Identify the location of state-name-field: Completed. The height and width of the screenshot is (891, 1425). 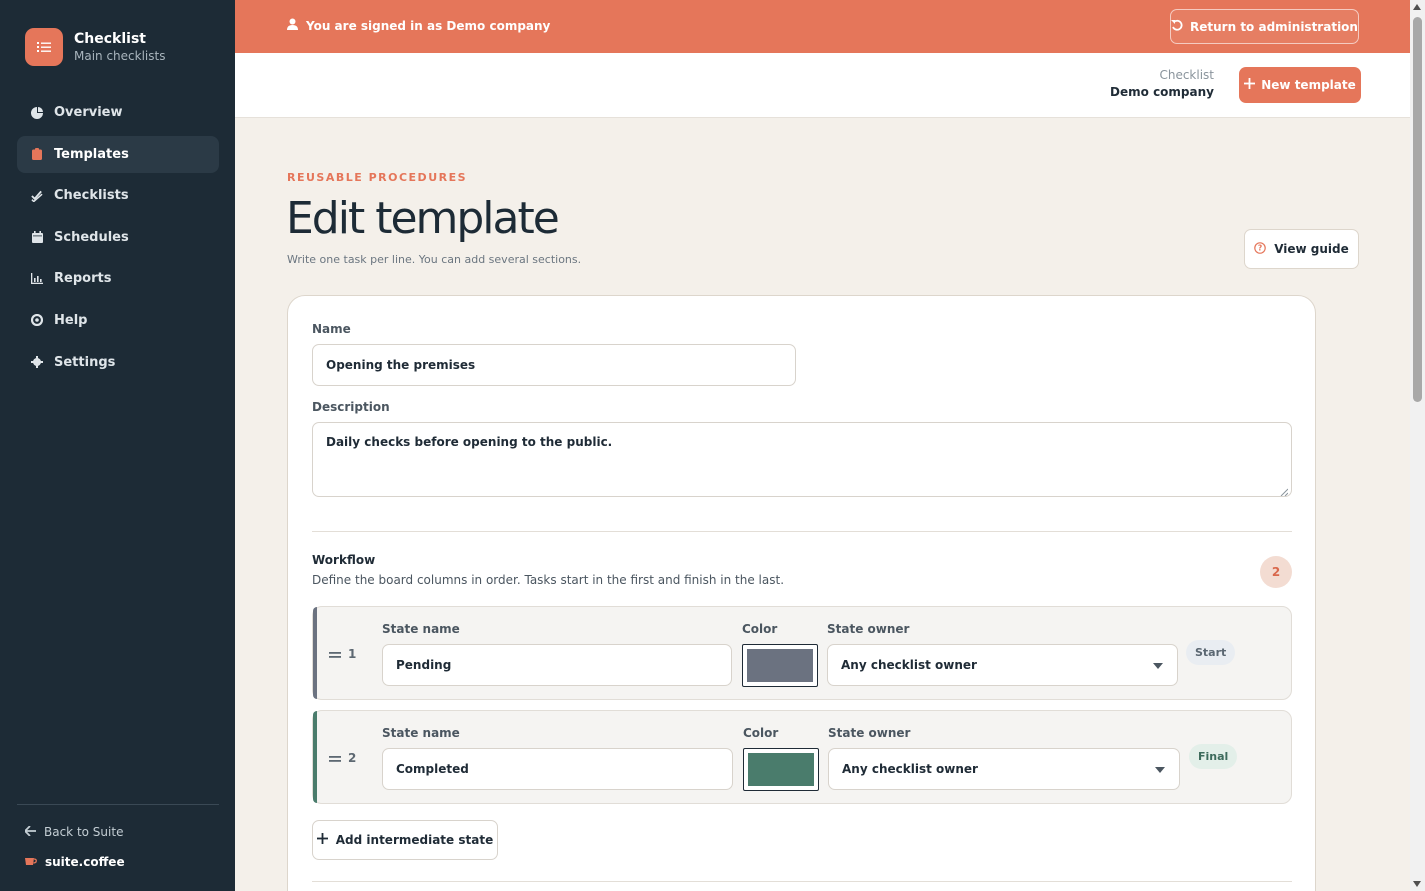
(557, 769).